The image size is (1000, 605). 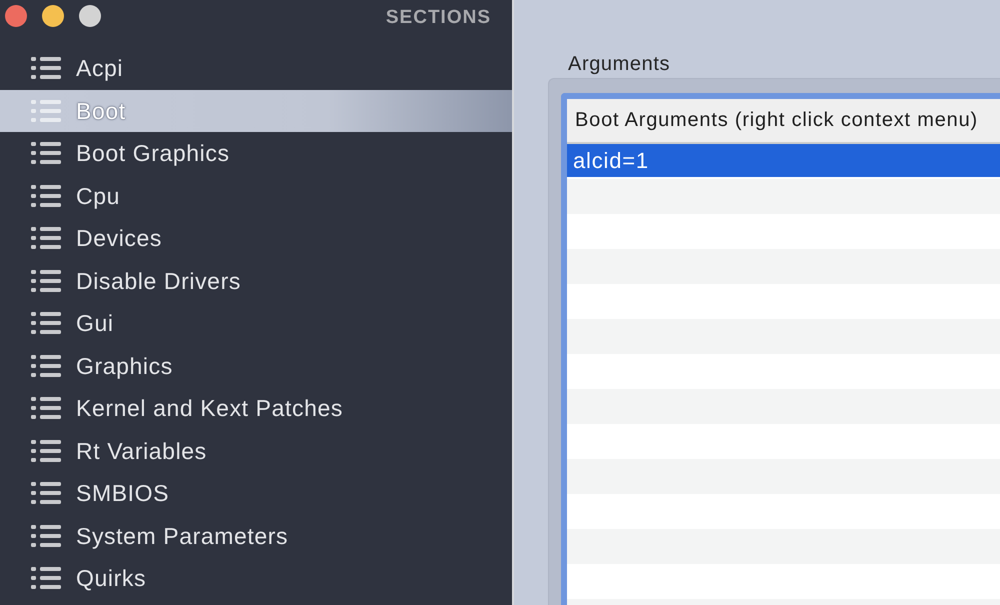 I want to click on sidebar-item-label: Boot, so click(x=101, y=111).